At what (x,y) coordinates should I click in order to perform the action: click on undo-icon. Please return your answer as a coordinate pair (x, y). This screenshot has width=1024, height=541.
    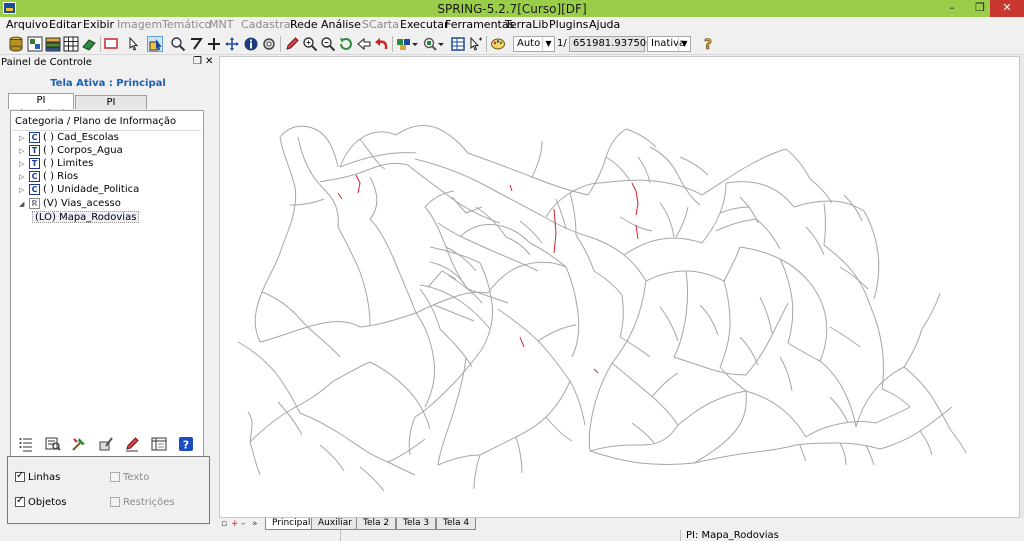
    Looking at the image, I should click on (382, 44).